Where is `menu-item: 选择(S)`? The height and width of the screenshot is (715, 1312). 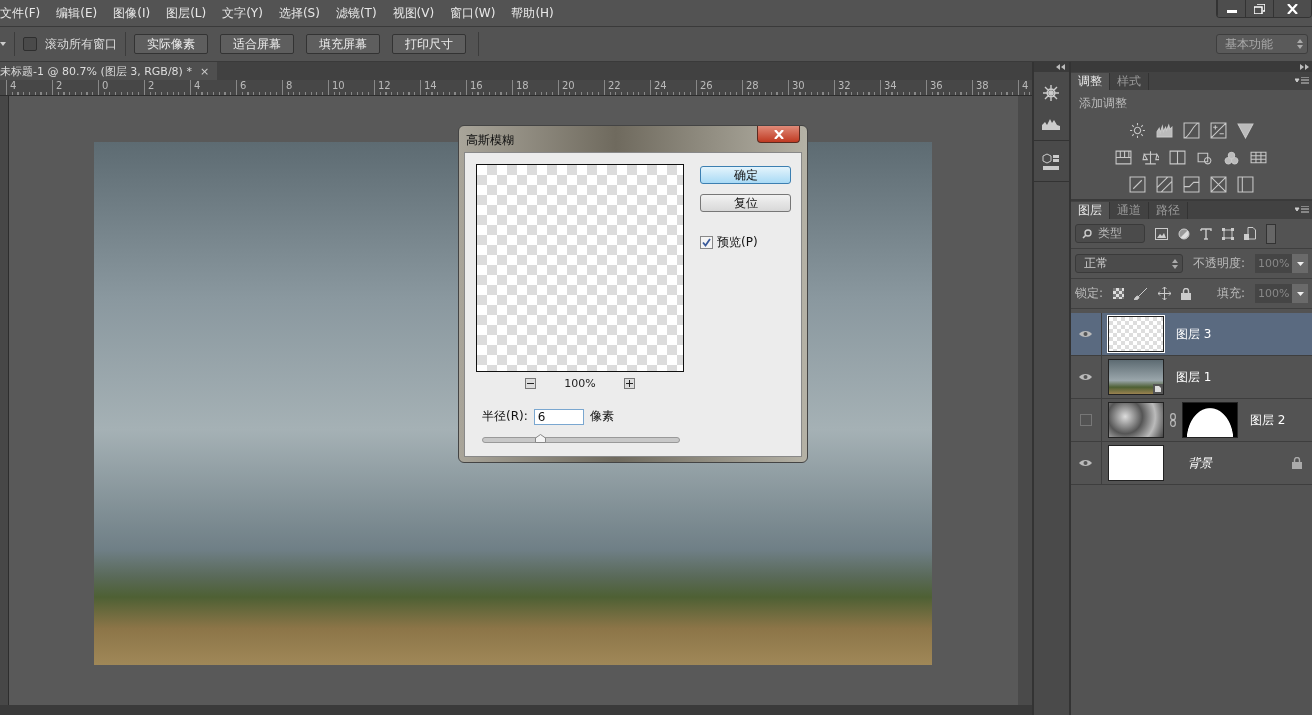 menu-item: 选择(S) is located at coordinates (299, 13).